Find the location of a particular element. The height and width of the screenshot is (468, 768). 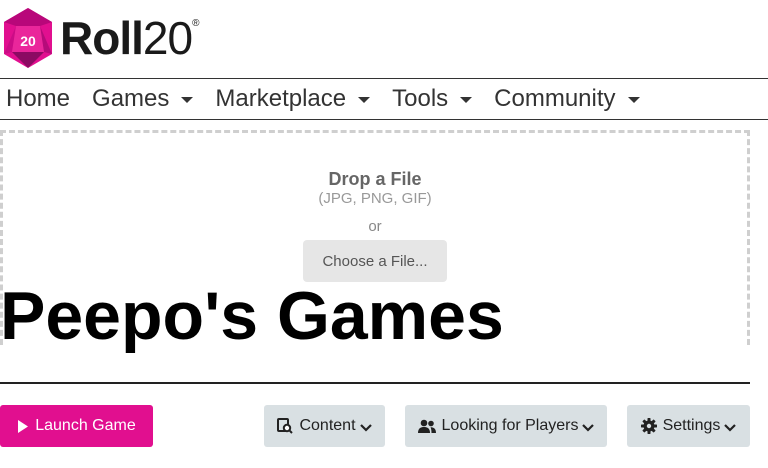

brand-name-light: 20 is located at coordinates (167, 38).